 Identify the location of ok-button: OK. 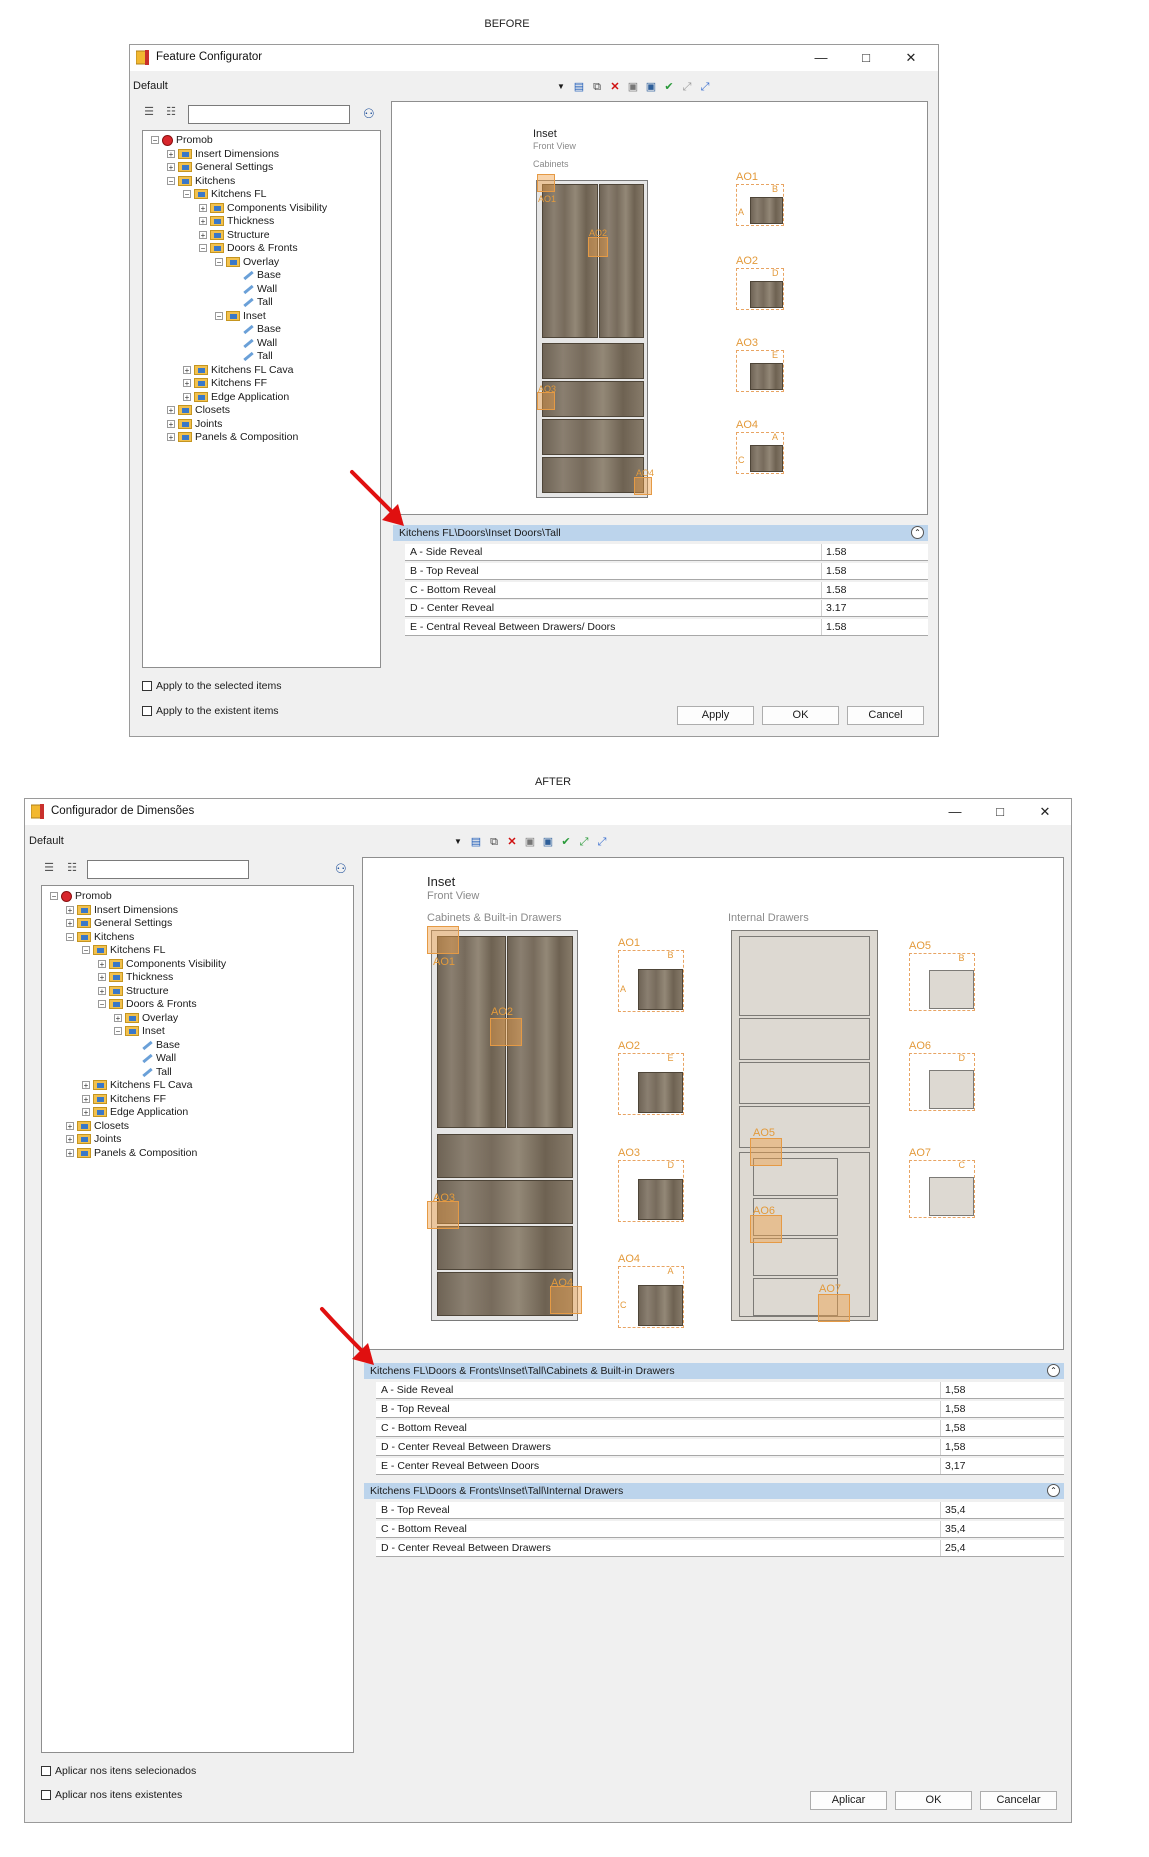
(933, 1800).